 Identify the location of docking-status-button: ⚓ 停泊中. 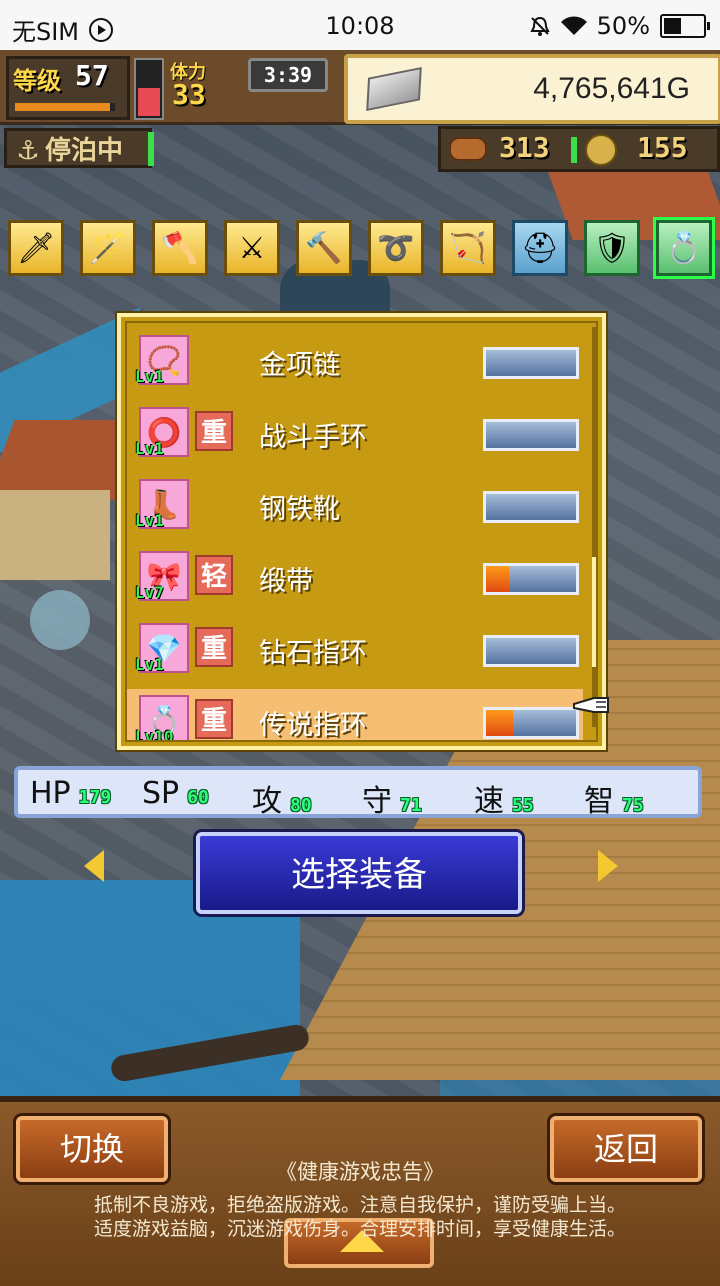
(78, 148).